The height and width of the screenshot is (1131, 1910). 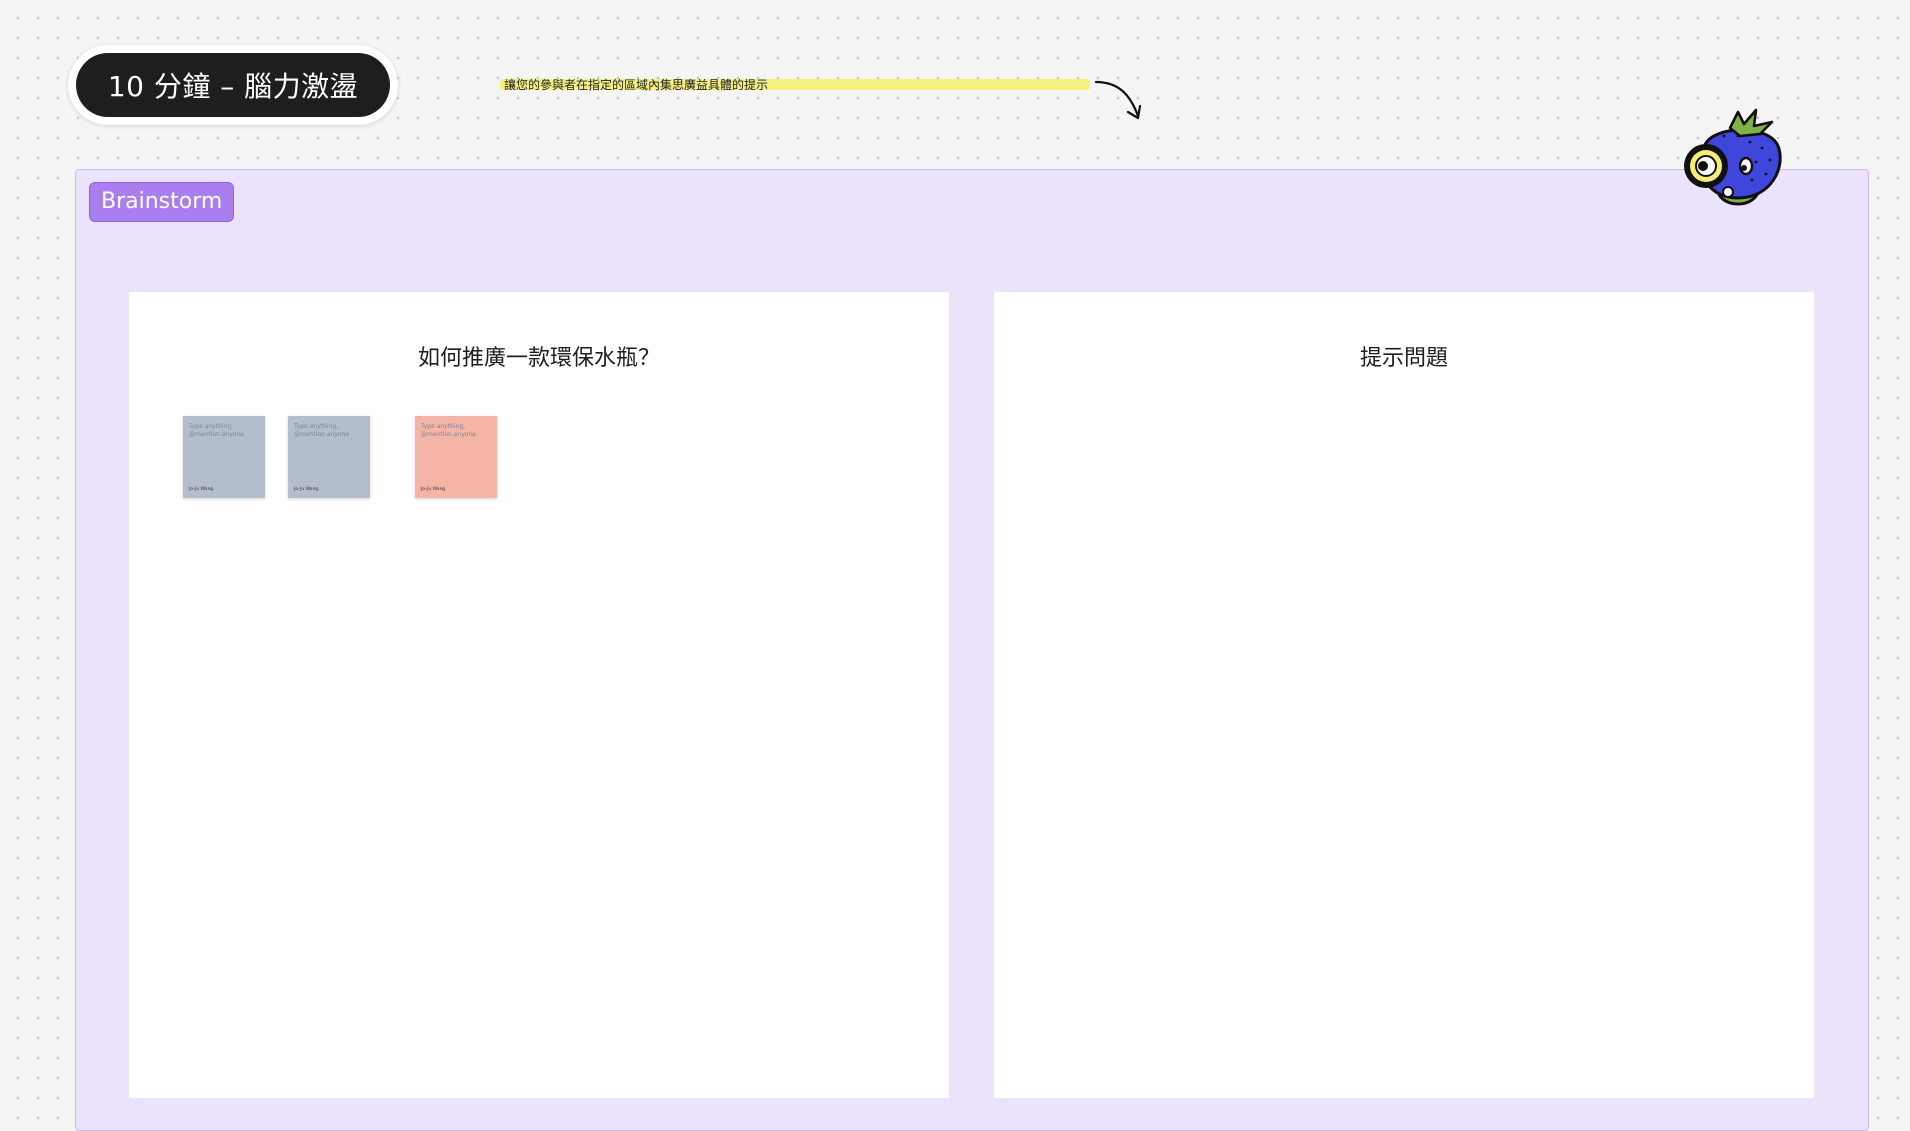 I want to click on hint-text: 讓您的參與者在指定的區域內集思廣益具體的提示, so click(x=636, y=85).